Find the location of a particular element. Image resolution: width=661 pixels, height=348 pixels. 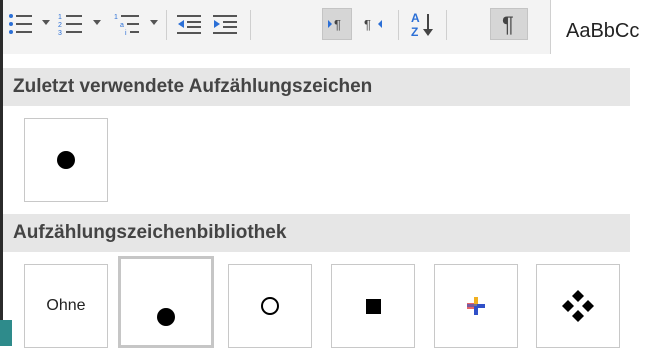

svg-text: a is located at coordinates (122, 25).